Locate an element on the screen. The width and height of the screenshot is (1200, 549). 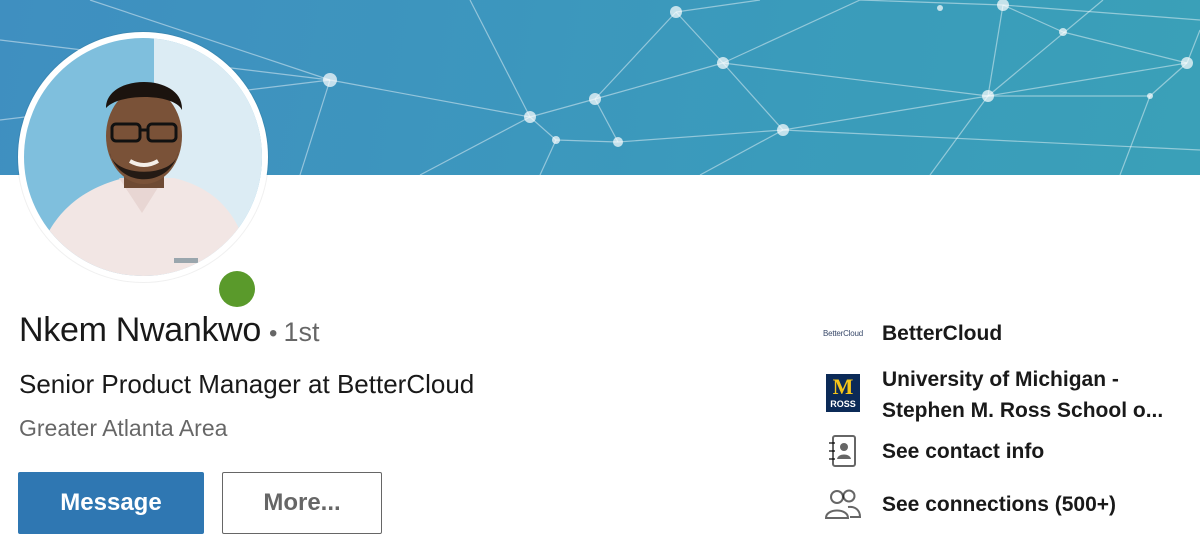
current-company-link: BetterCloud BetterCloud is located at coordinates (1005, 333).